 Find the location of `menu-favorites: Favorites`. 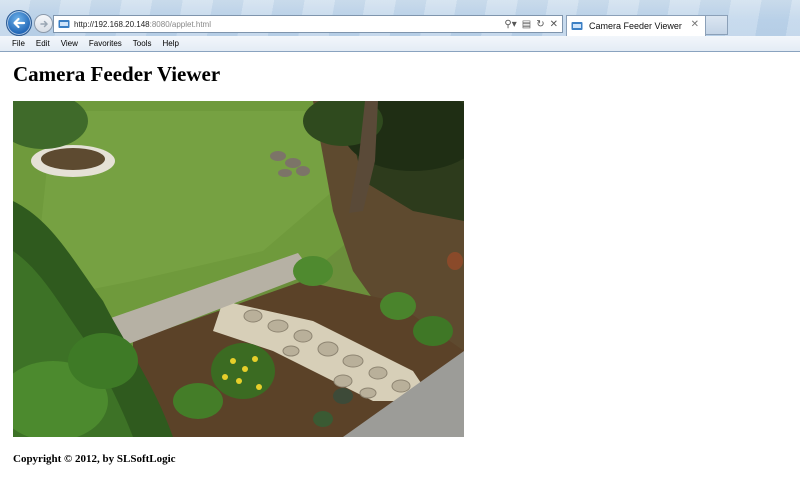

menu-favorites: Favorites is located at coordinates (105, 43).